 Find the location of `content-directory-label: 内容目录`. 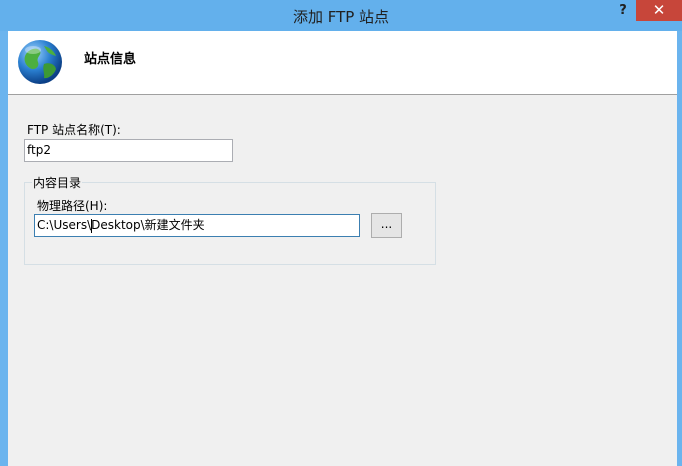

content-directory-label: 内容目录 is located at coordinates (57, 182).